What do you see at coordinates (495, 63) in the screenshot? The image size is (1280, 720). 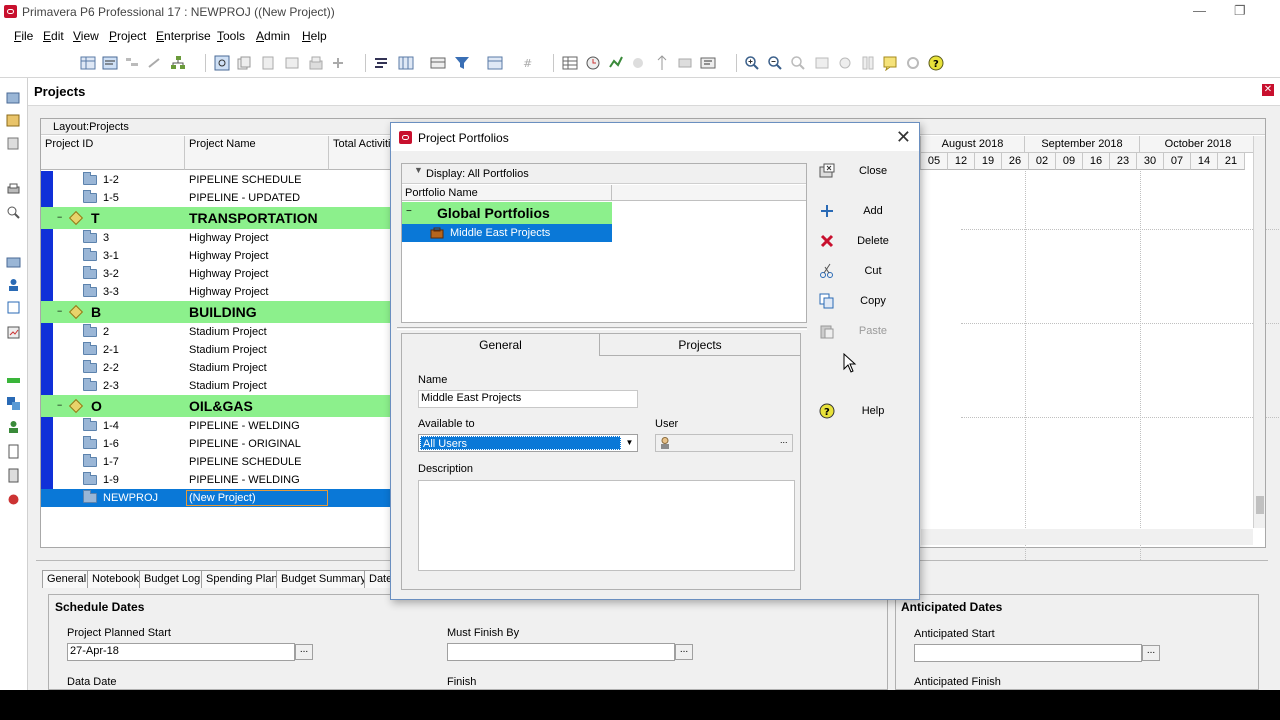 I see `group-icon` at bounding box center [495, 63].